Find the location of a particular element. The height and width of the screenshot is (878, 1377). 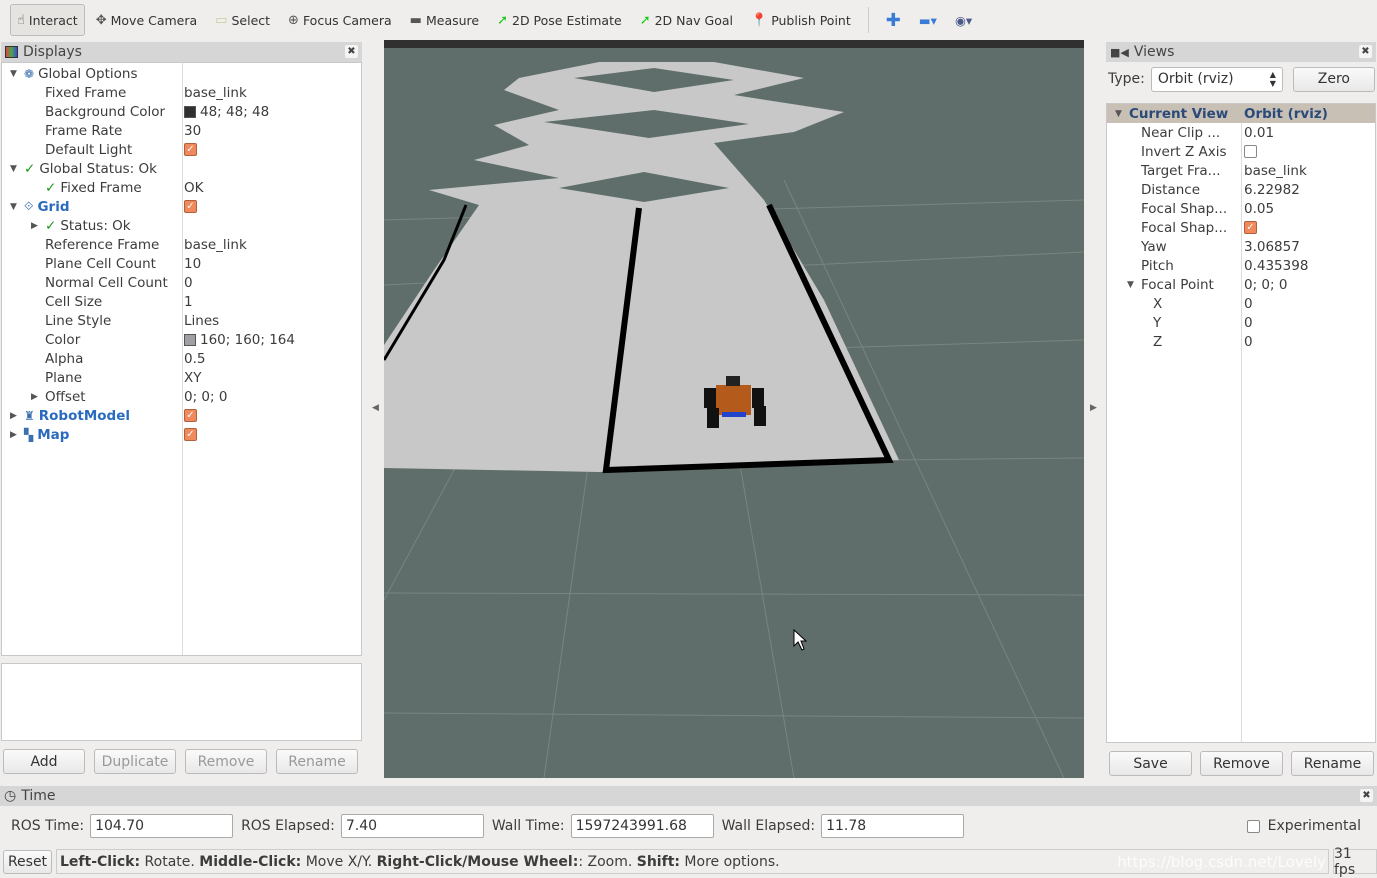

tree-row: Plane XY is located at coordinates (181, 377).